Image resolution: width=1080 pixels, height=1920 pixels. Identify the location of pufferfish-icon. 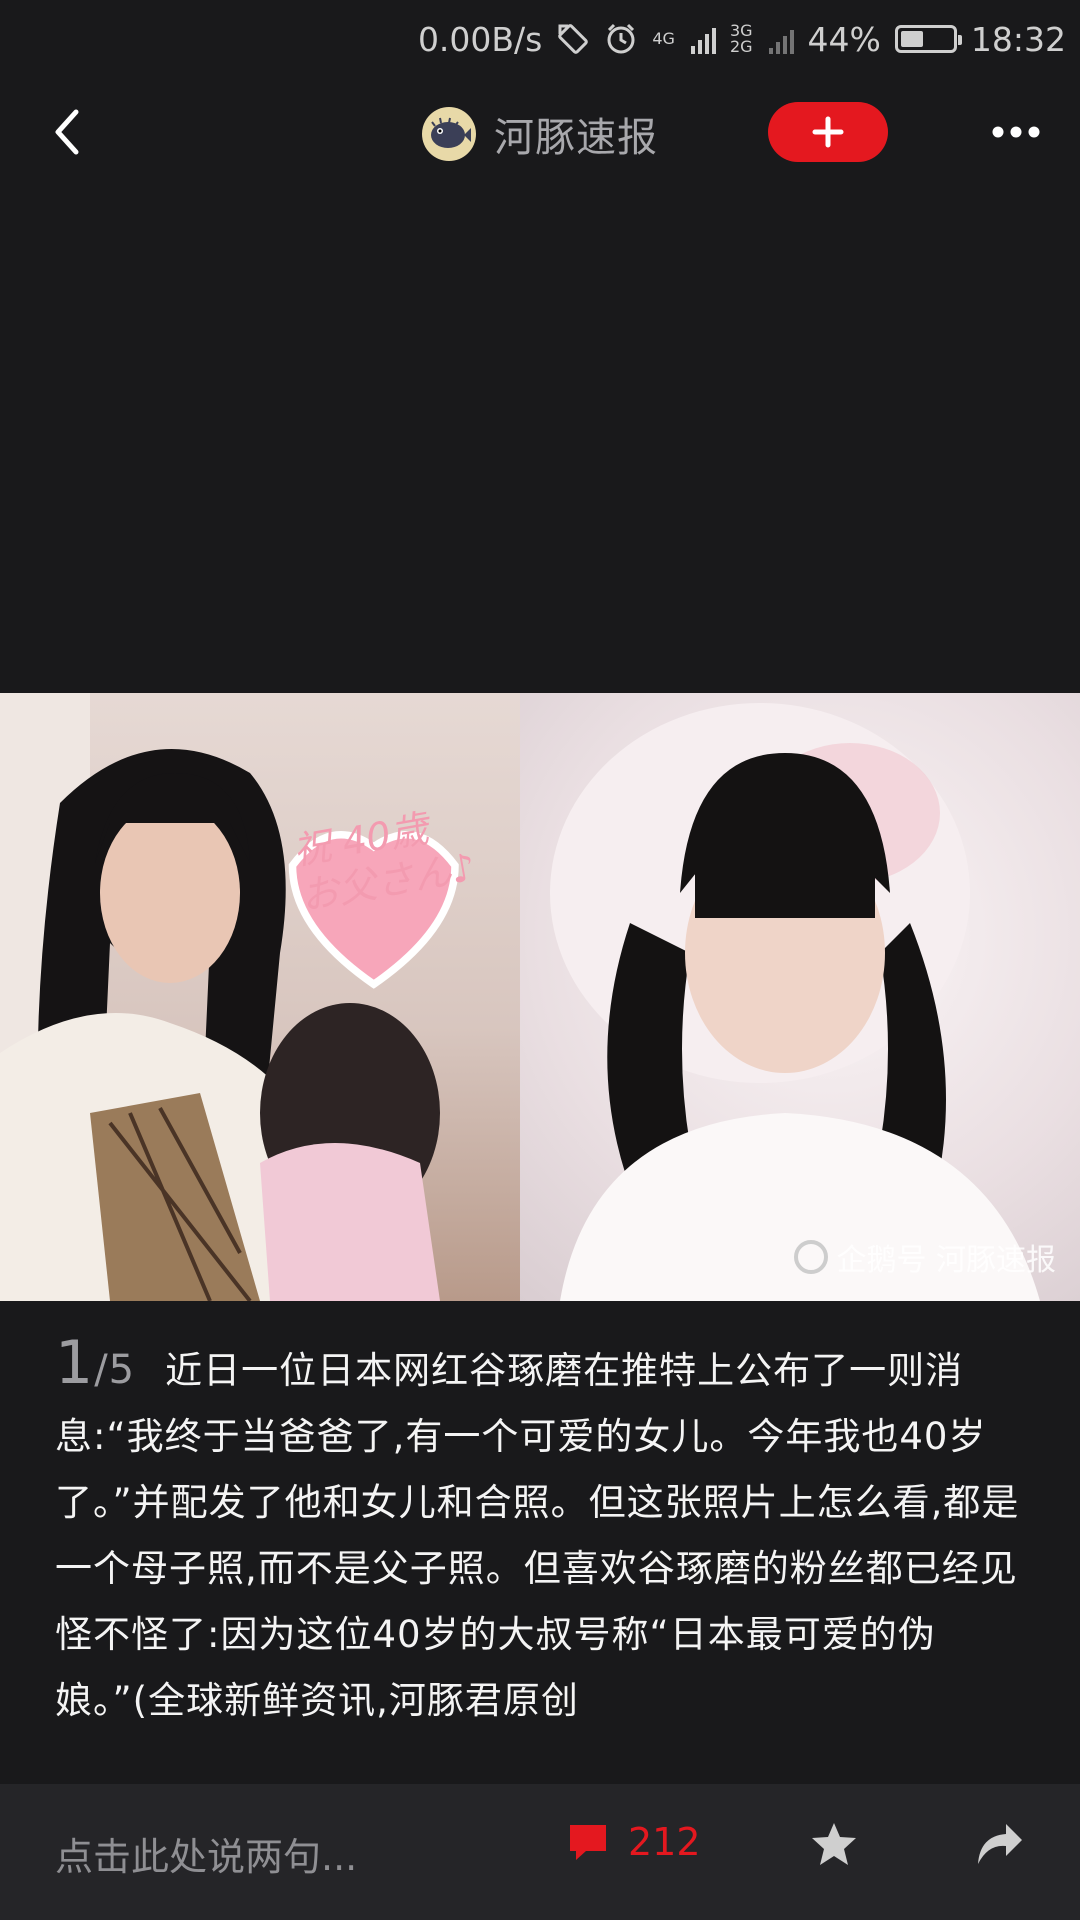
(451, 132).